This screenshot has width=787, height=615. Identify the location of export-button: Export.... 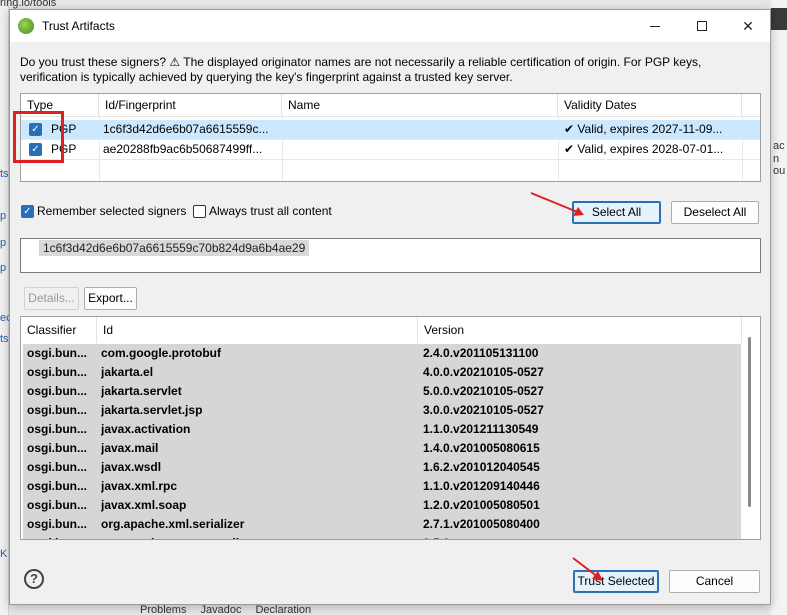
(110, 298).